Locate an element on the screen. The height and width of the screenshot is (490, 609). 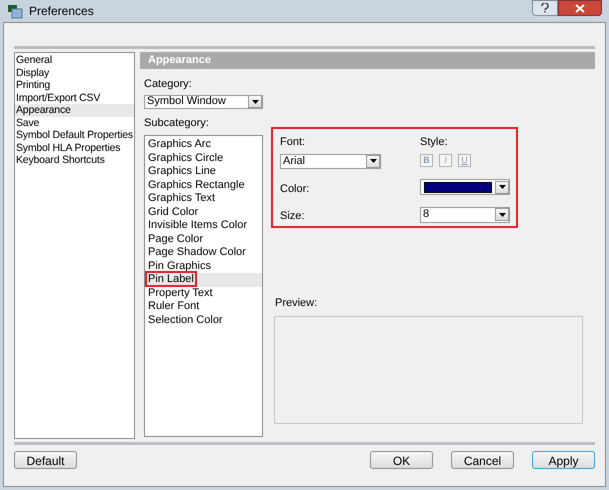
dialog-button: OK is located at coordinates (401, 460).